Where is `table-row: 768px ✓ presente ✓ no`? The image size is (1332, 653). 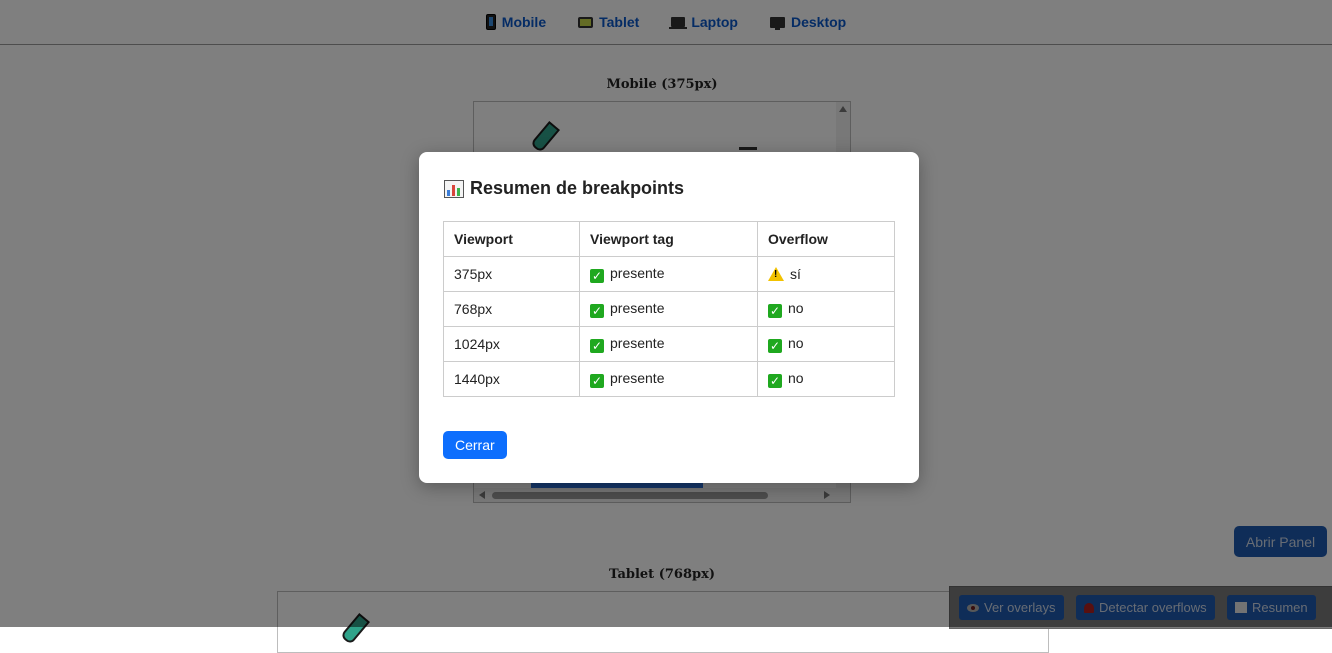 table-row: 768px ✓ presente ✓ no is located at coordinates (669, 309).